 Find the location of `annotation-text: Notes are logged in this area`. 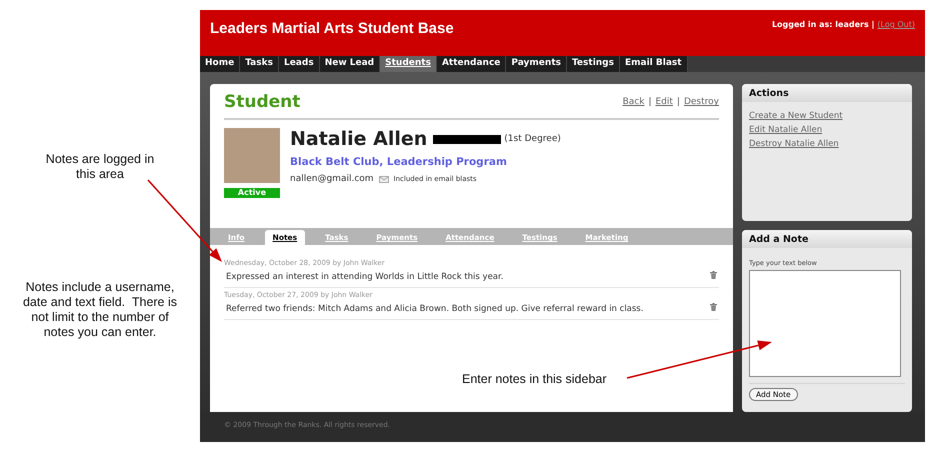

annotation-text: Notes are logged in this area is located at coordinates (100, 167).